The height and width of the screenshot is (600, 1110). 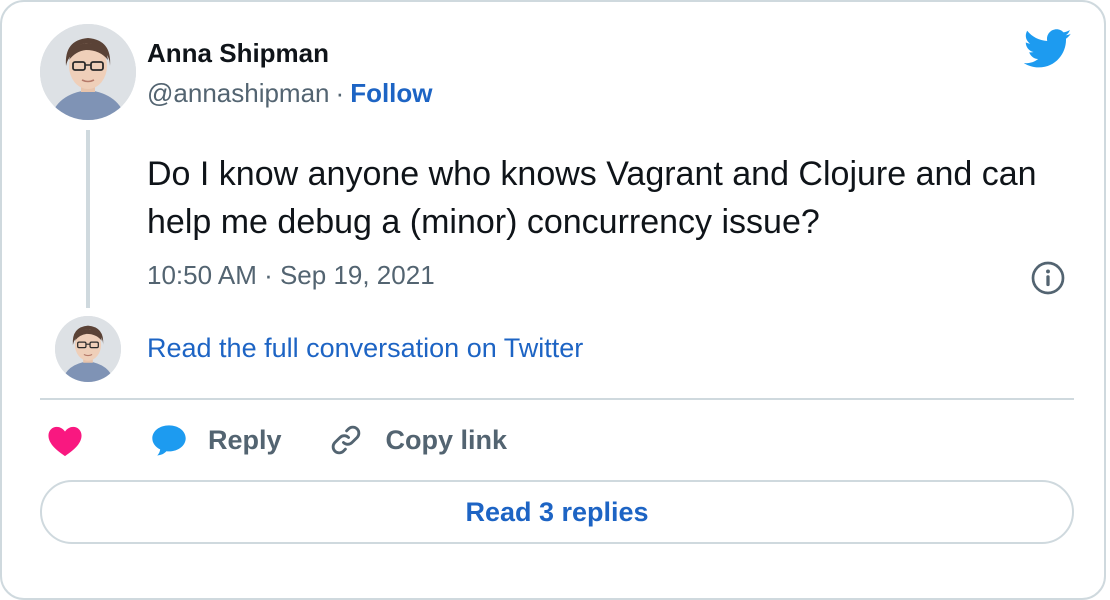 What do you see at coordinates (238, 93) in the screenshot?
I see `author-handle: @annashipman` at bounding box center [238, 93].